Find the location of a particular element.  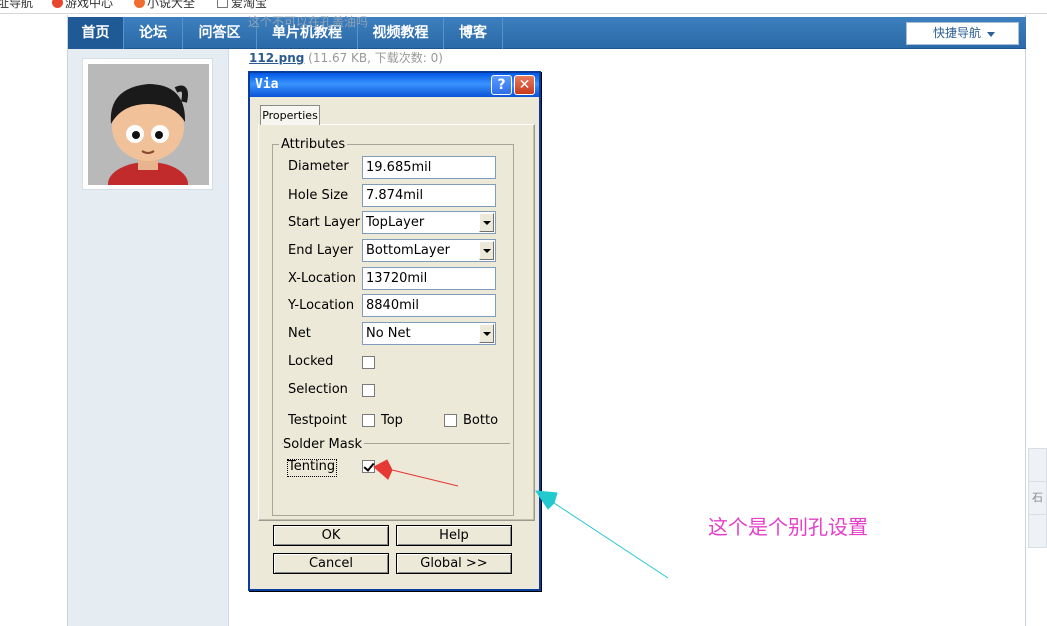

caret-down-icon is located at coordinates (991, 34).